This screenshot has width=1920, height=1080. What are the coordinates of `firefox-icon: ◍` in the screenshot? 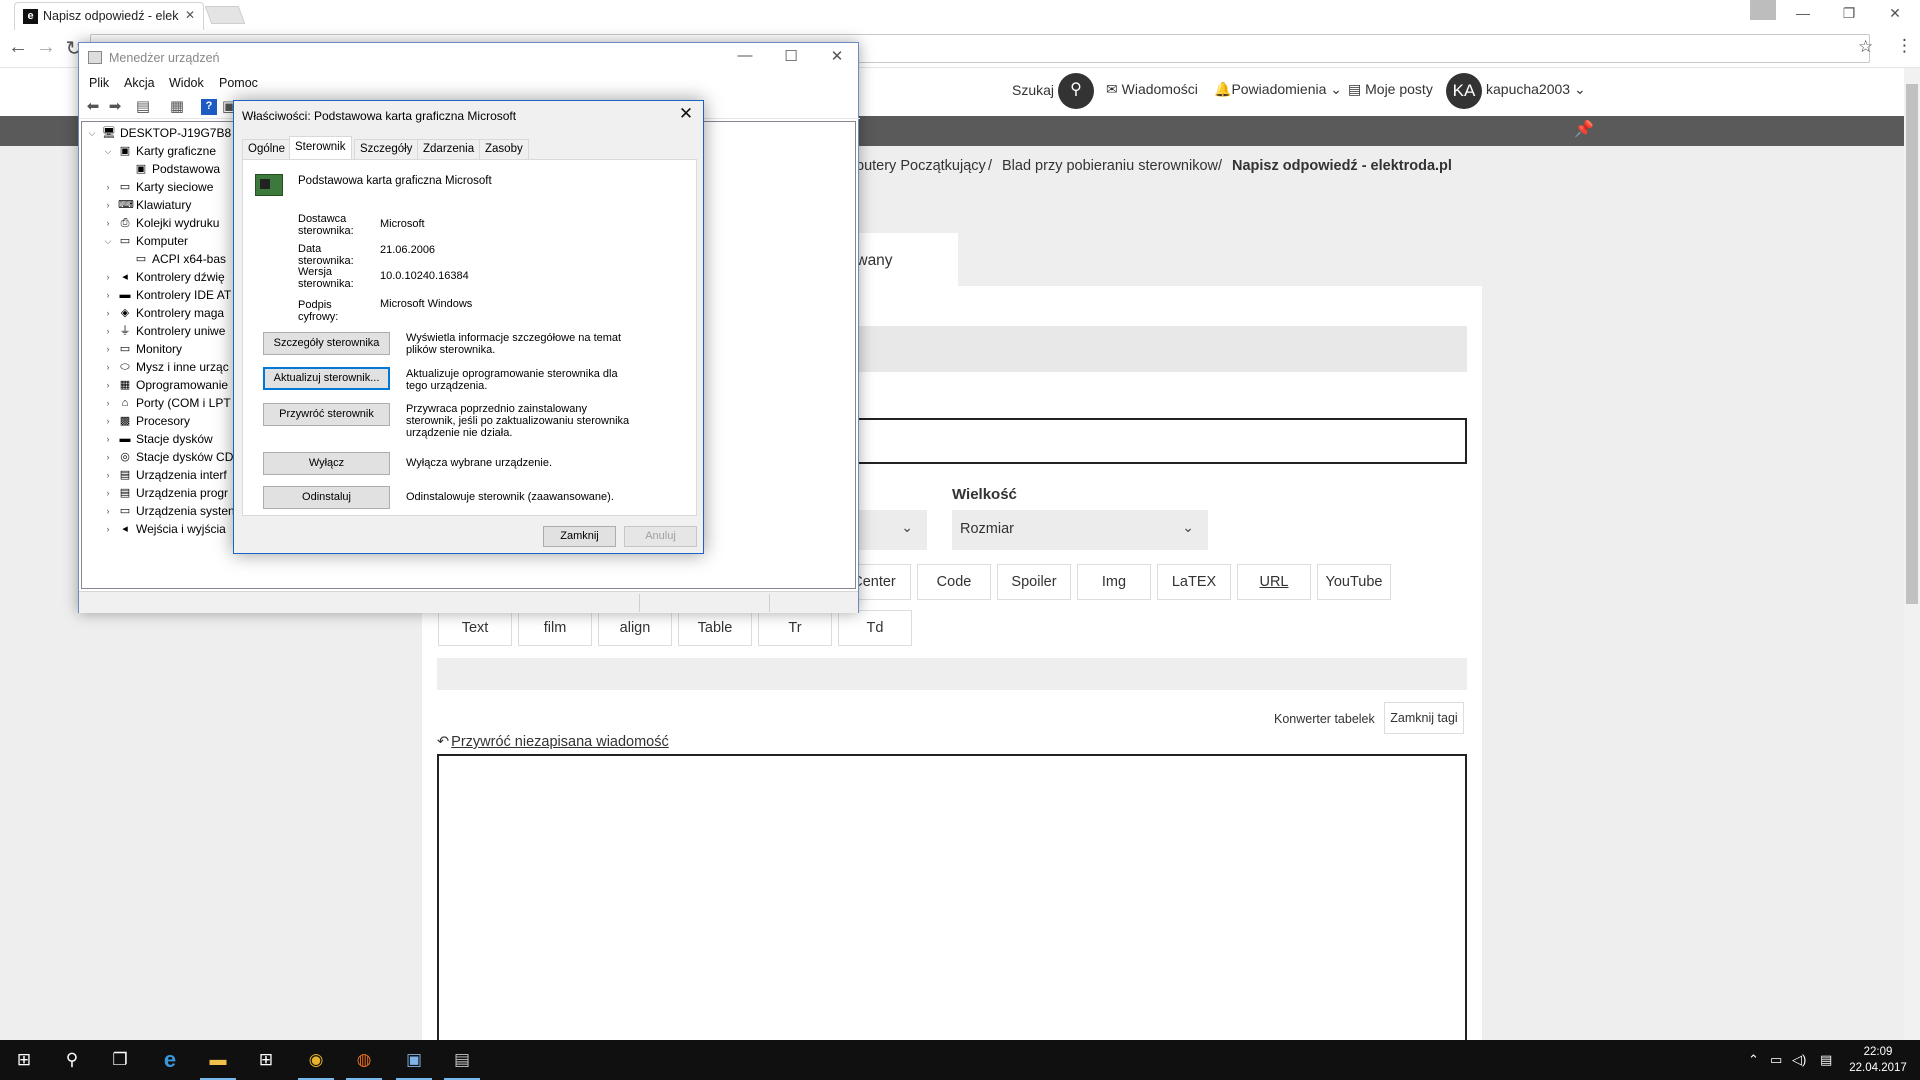 It's located at (364, 1060).